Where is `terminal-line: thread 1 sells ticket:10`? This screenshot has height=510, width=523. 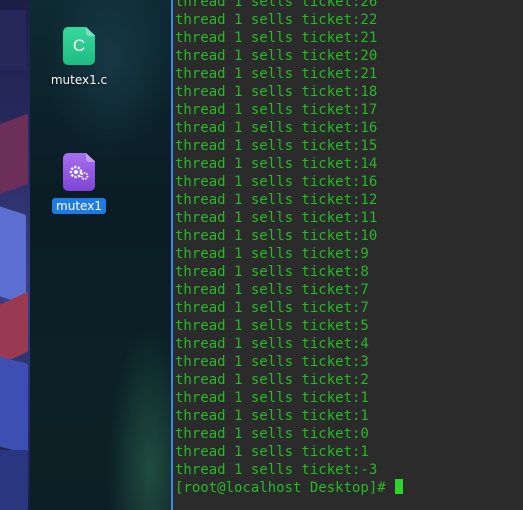 terminal-line: thread 1 sells ticket:10 is located at coordinates (276, 236).